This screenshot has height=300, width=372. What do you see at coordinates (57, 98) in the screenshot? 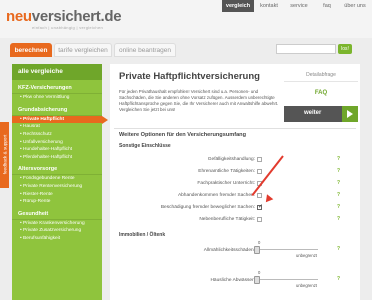
I see `sidebar-item: Pkw ohne Vermittlung` at bounding box center [57, 98].